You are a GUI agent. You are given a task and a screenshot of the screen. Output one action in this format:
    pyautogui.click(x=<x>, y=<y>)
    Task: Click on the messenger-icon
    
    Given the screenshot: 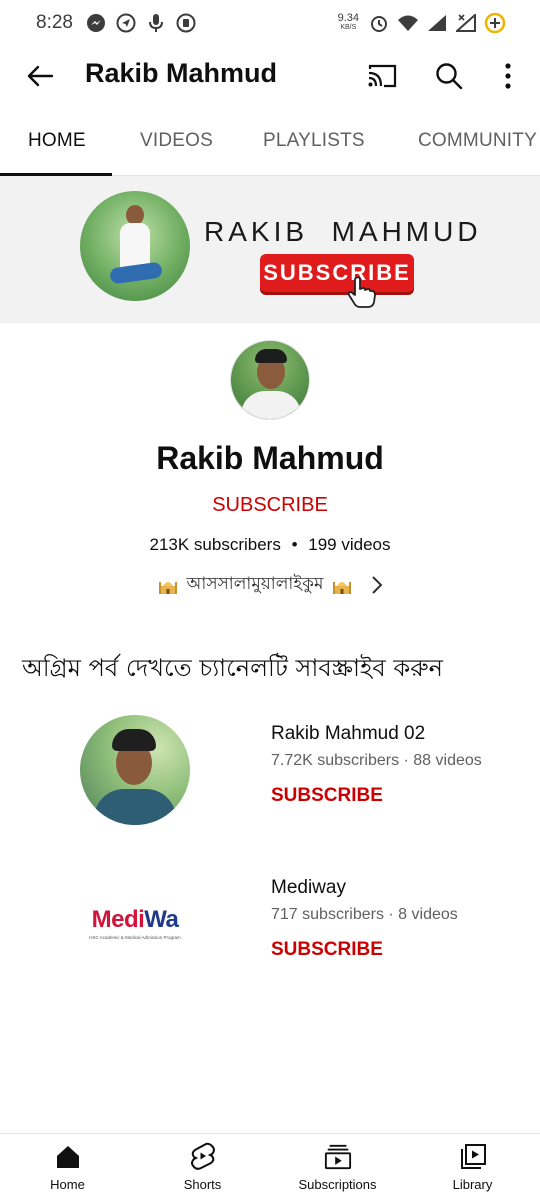 What is the action you would take?
    pyautogui.click(x=96, y=23)
    